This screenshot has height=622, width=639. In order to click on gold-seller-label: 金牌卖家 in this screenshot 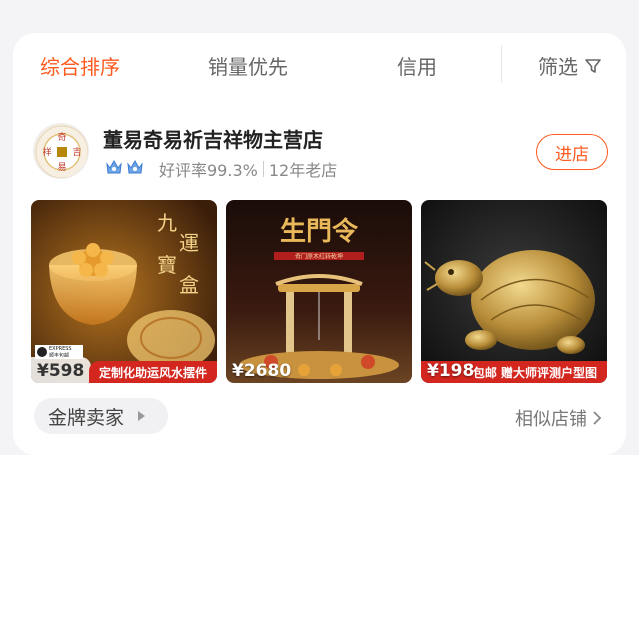, I will do `click(86, 417)`.